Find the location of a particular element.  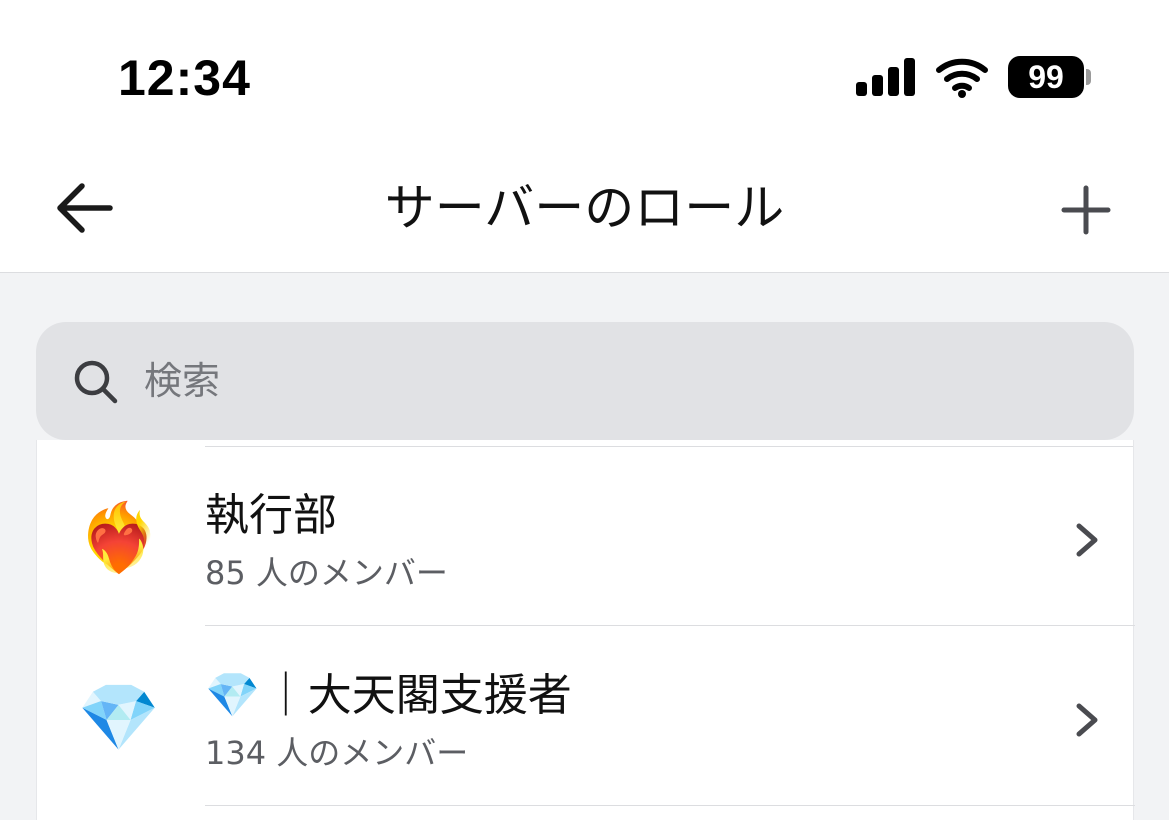

page-title: サーバーのロール is located at coordinates (584, 208).